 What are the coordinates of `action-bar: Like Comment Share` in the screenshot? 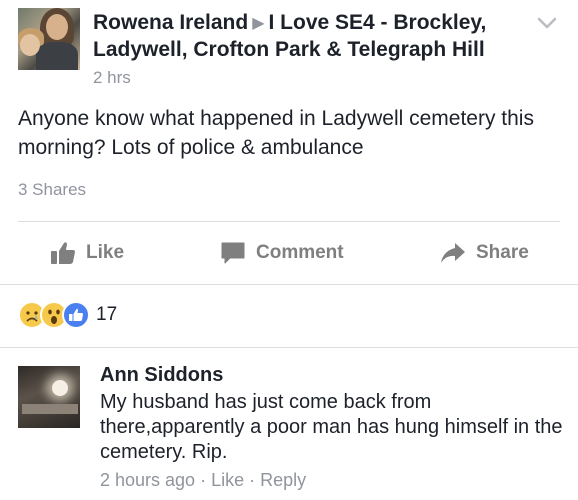 It's located at (289, 253).